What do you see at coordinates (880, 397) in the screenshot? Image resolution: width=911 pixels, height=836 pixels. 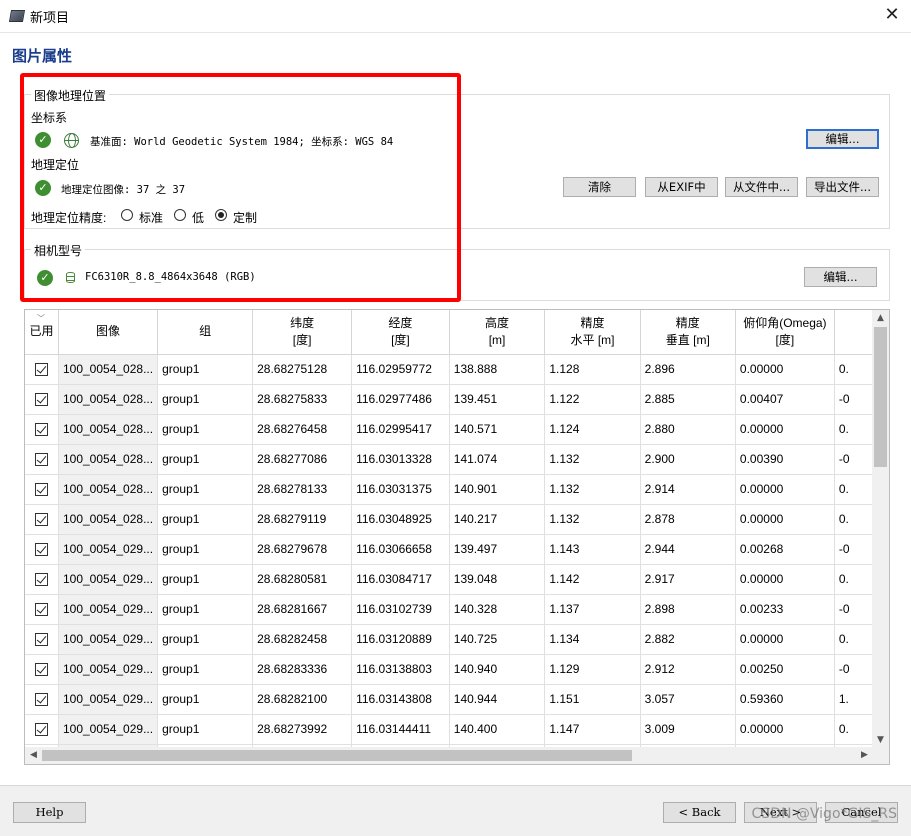 I see `vertical-scroll-thumb` at bounding box center [880, 397].